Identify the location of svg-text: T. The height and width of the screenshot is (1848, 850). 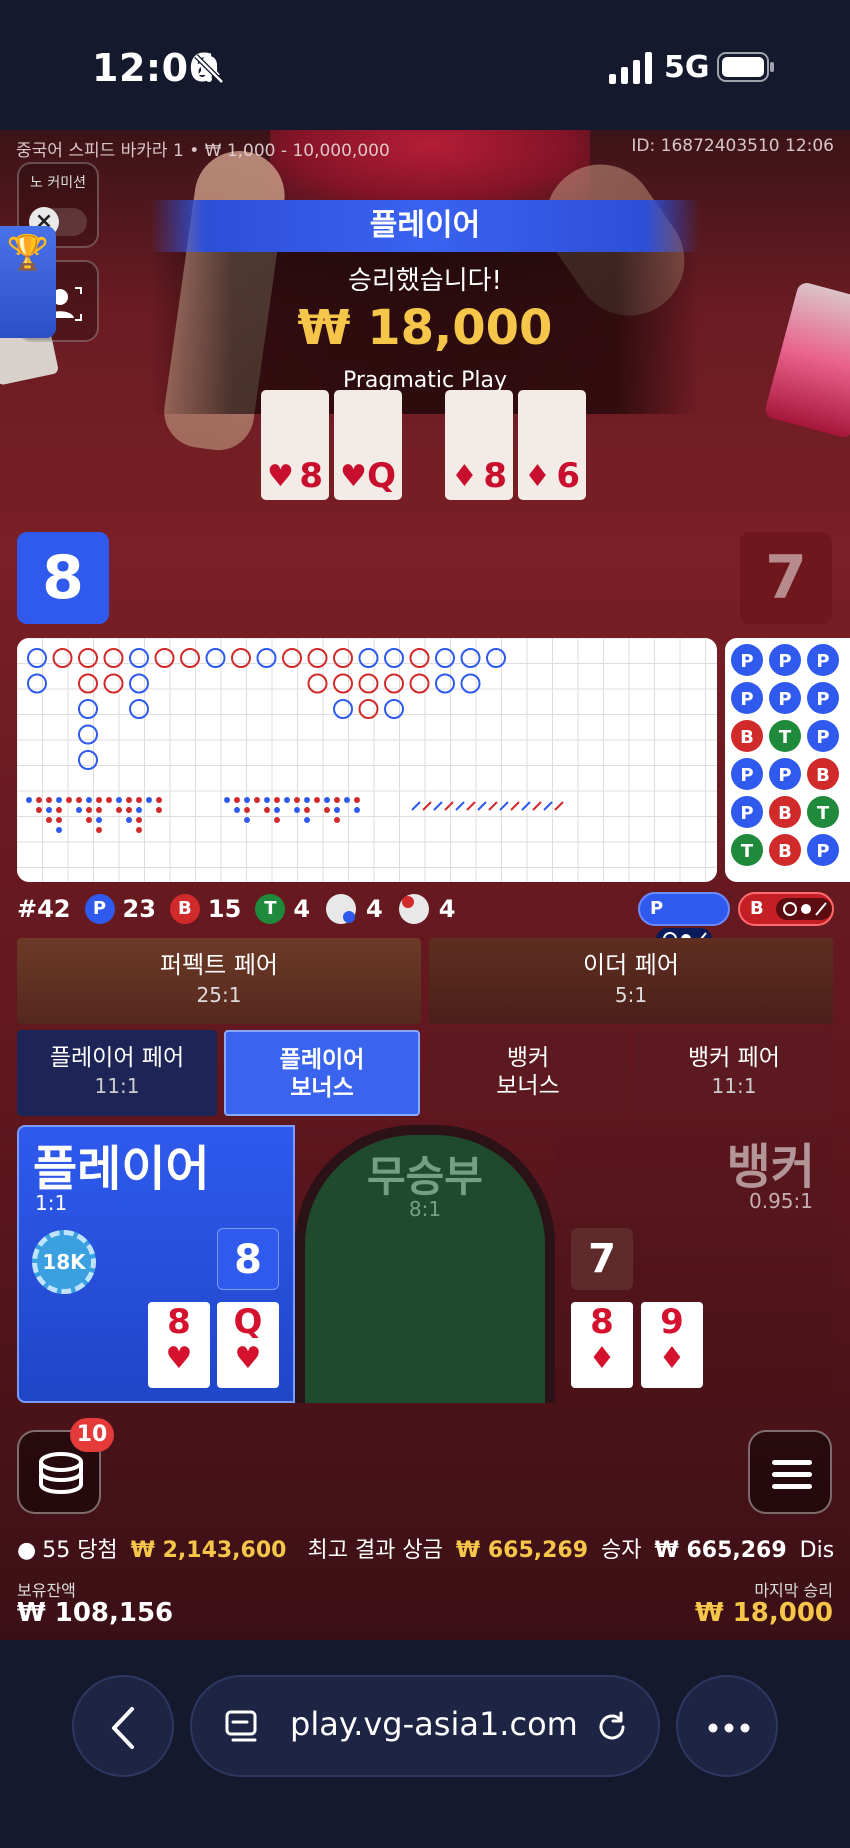
(785, 737).